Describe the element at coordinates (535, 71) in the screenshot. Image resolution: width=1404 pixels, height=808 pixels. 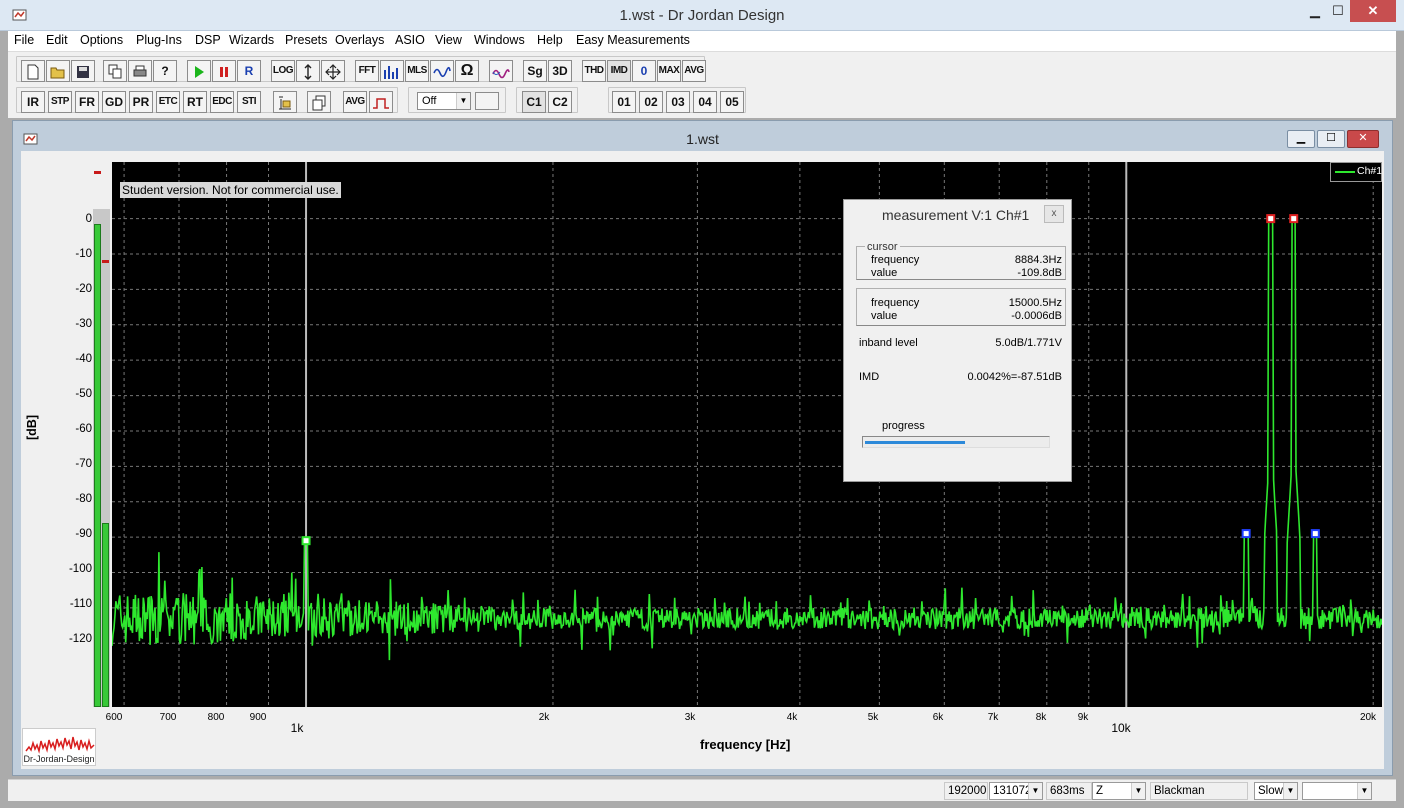
I see `signal-generator-button: Sg` at that location.